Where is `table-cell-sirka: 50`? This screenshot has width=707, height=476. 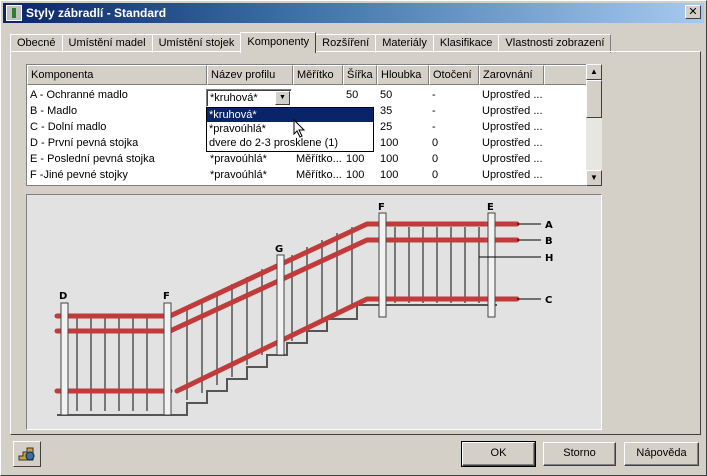 table-cell-sirka: 50 is located at coordinates (360, 96).